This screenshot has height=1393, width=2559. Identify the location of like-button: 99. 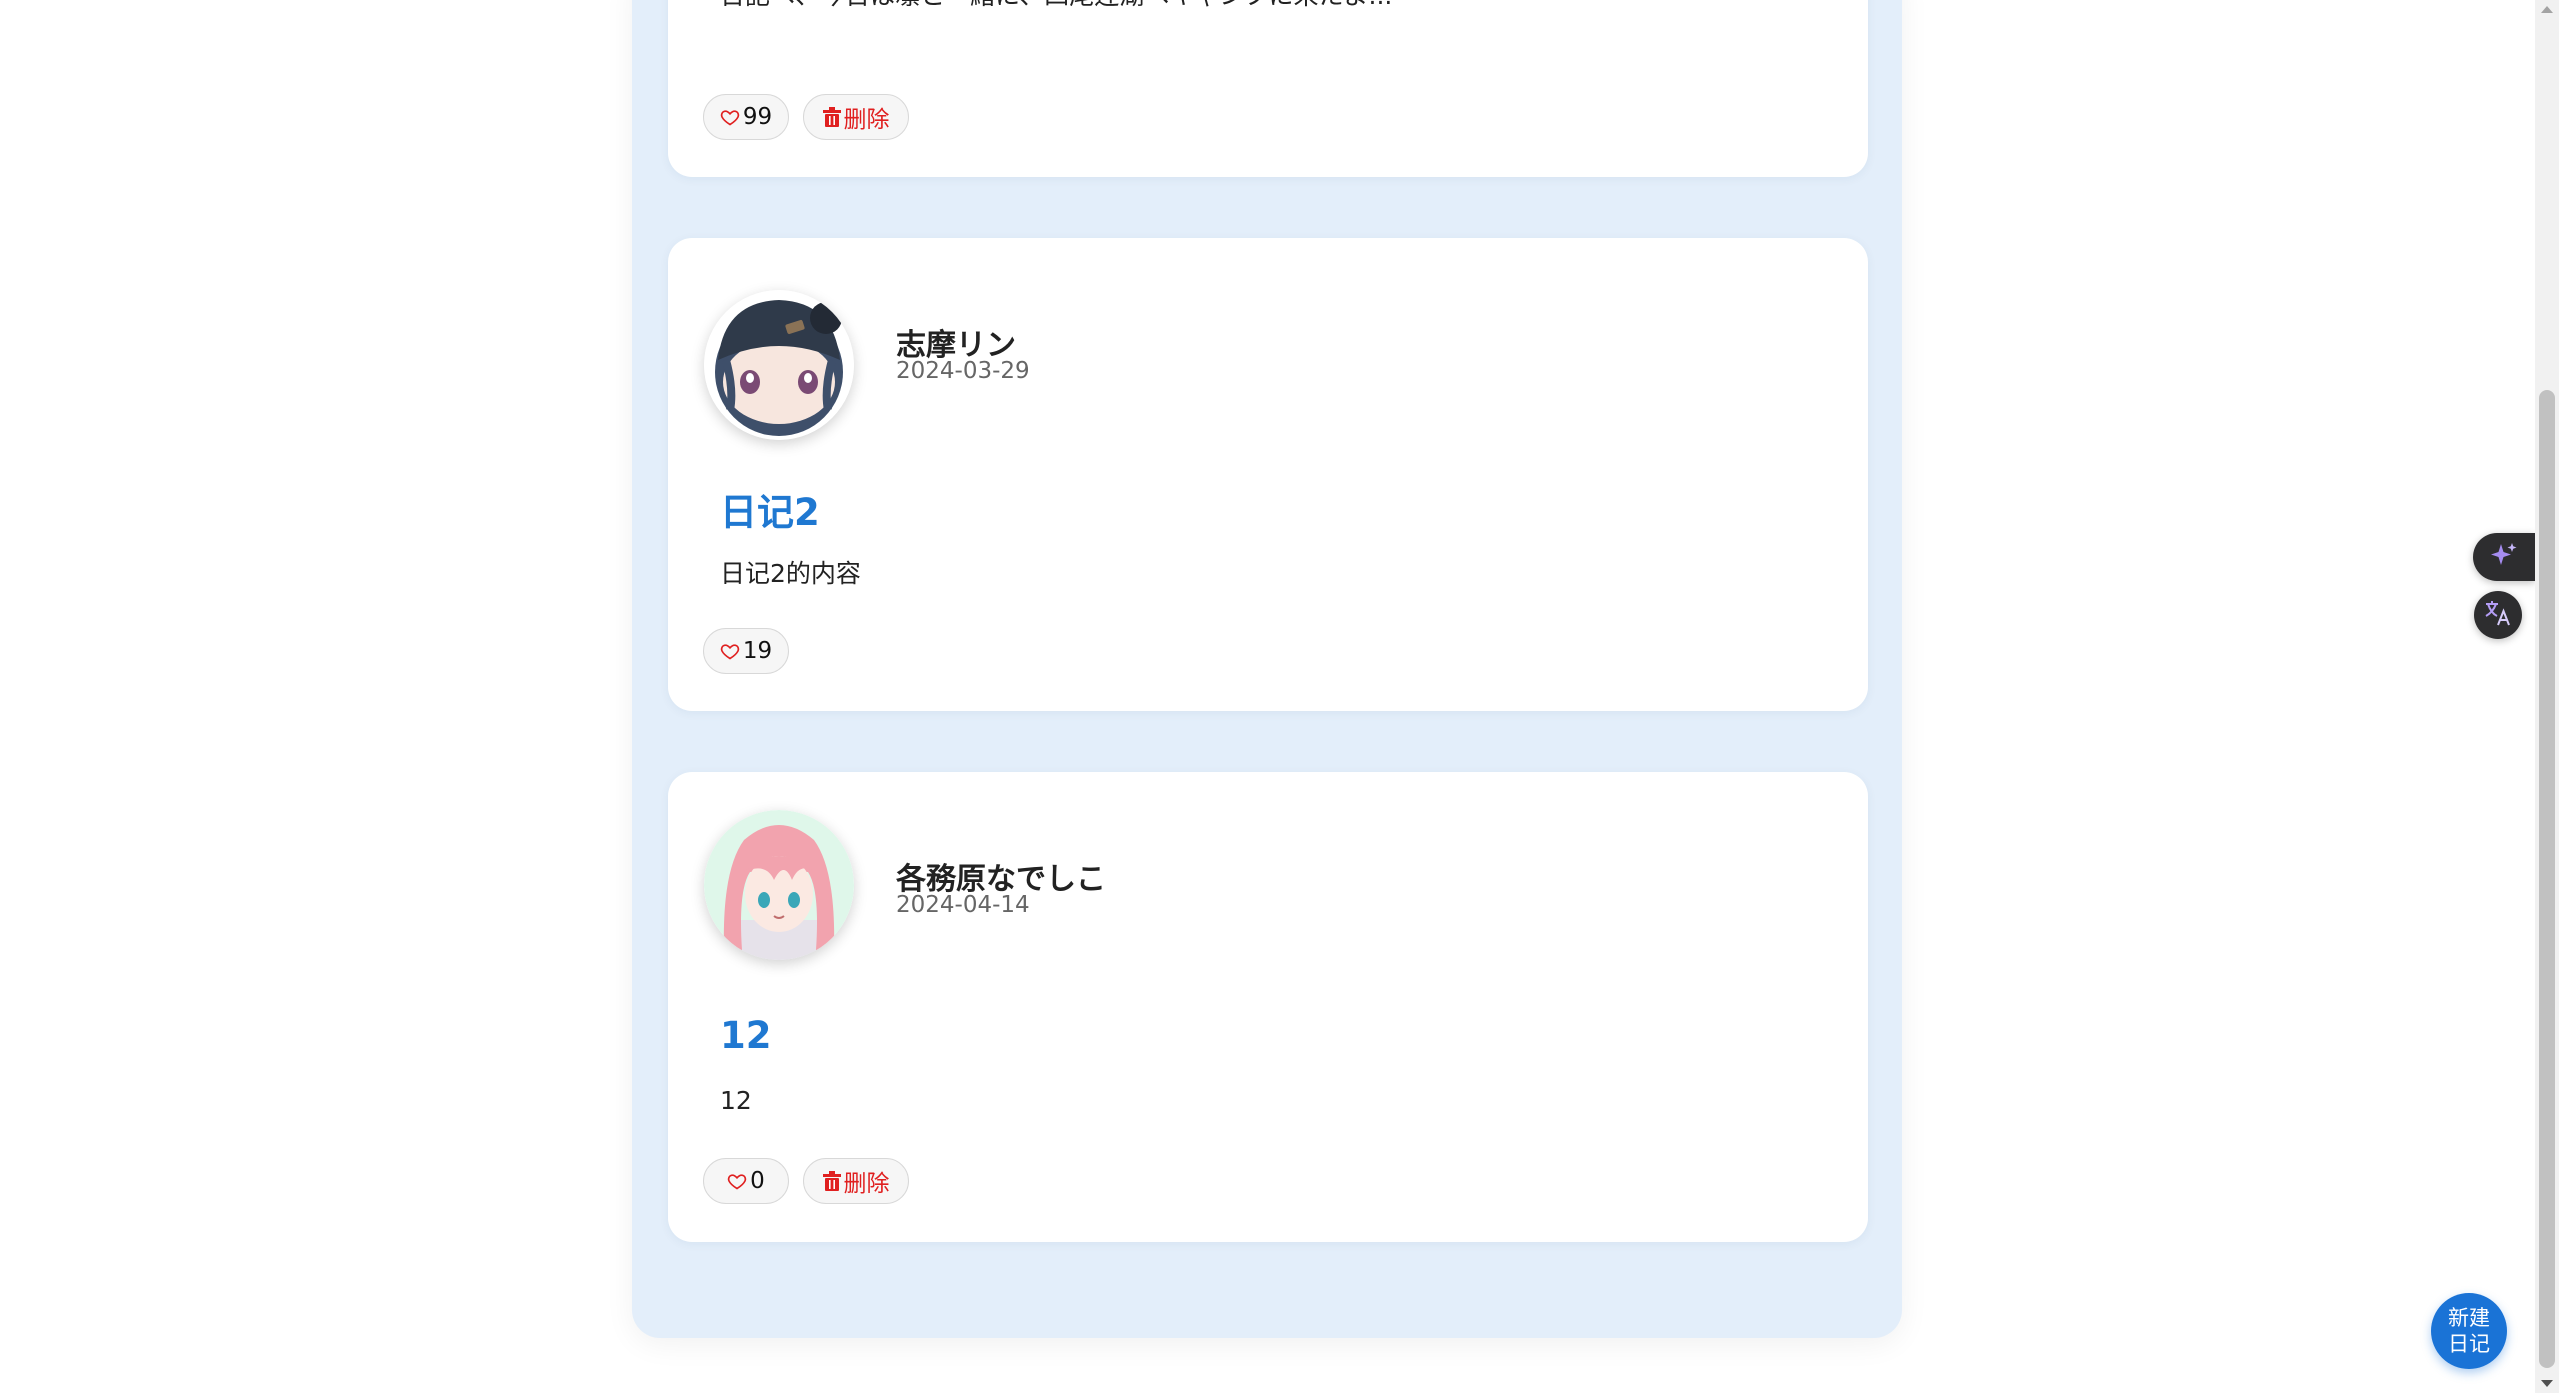
(746, 117).